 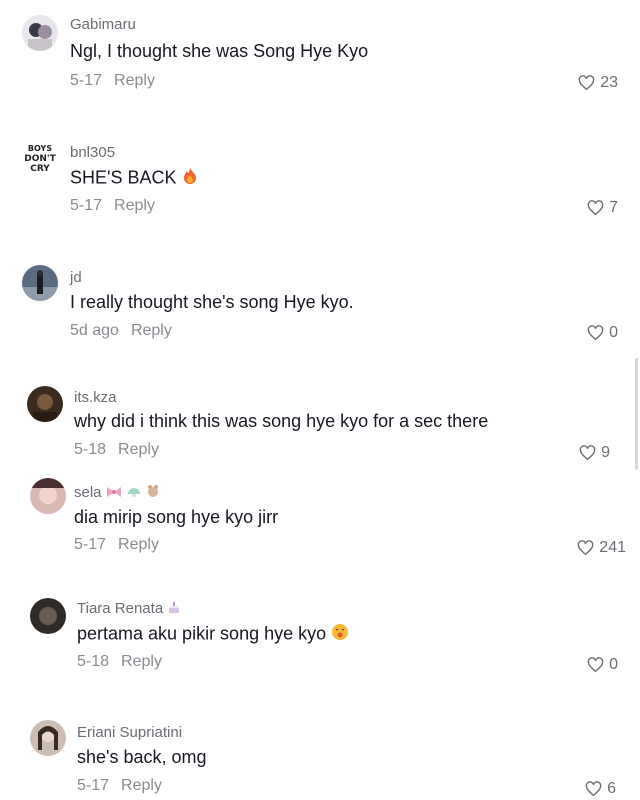 I want to click on like-count: 7, so click(x=613, y=207).